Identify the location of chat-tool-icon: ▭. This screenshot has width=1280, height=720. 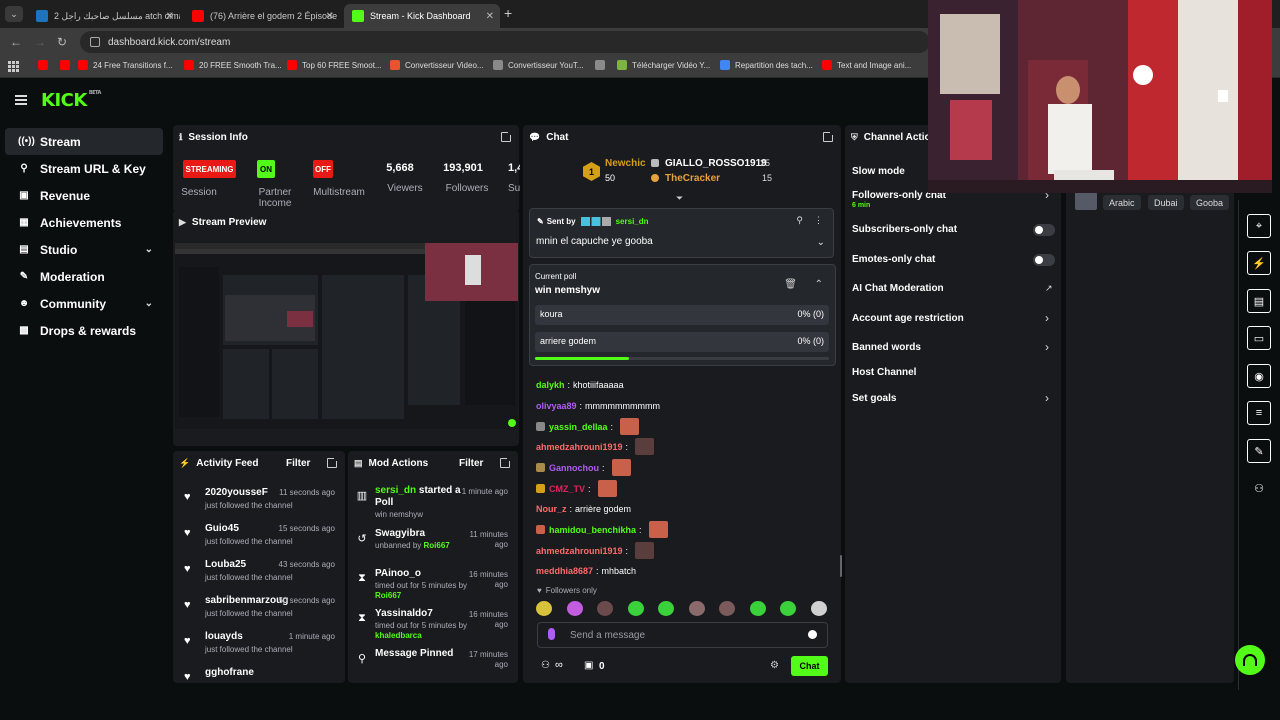
(1259, 338).